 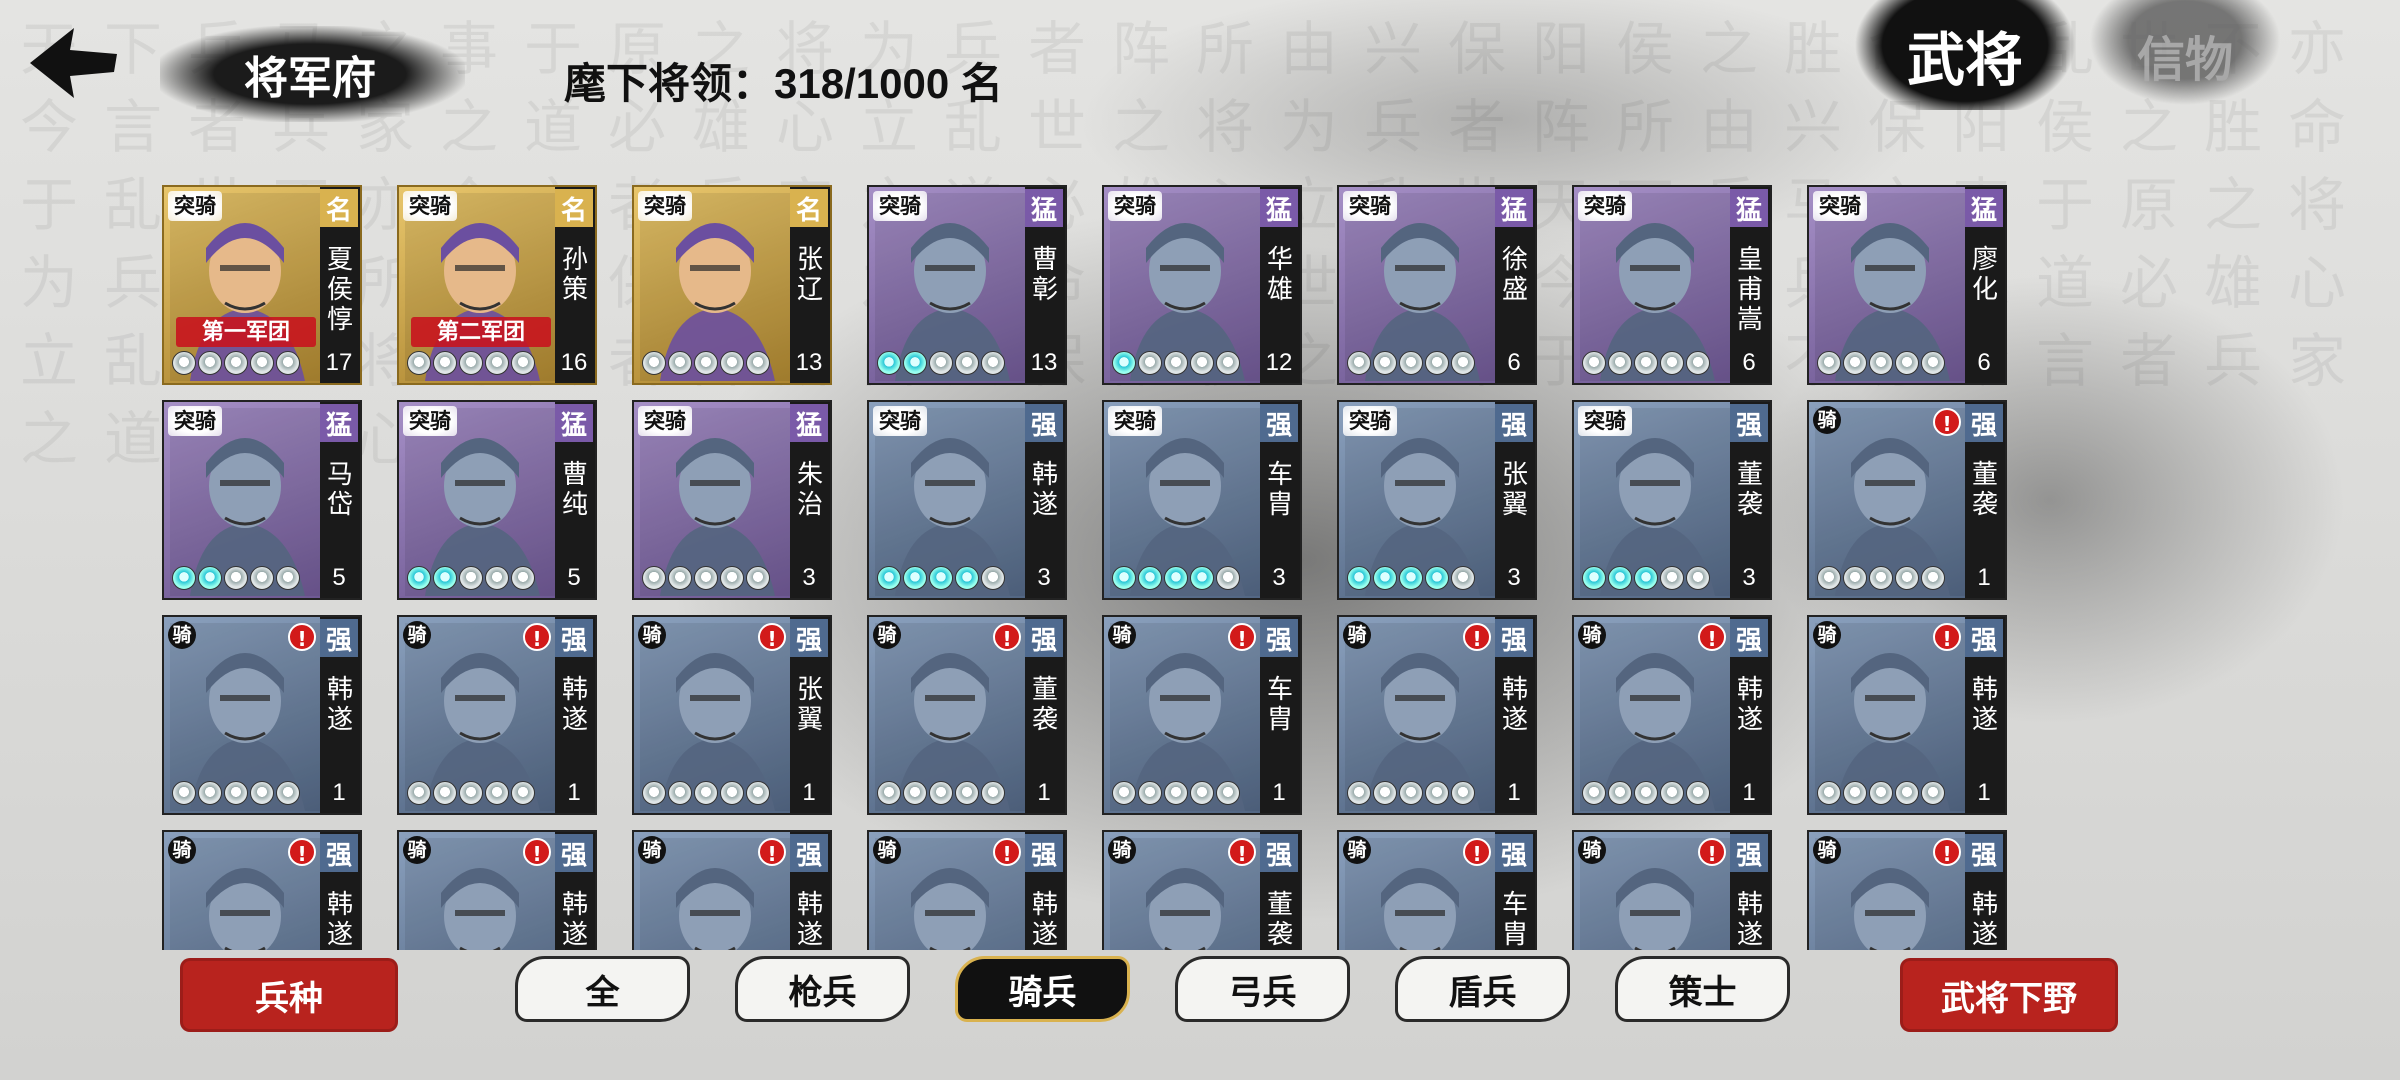 I want to click on back-button, so click(x=72, y=63).